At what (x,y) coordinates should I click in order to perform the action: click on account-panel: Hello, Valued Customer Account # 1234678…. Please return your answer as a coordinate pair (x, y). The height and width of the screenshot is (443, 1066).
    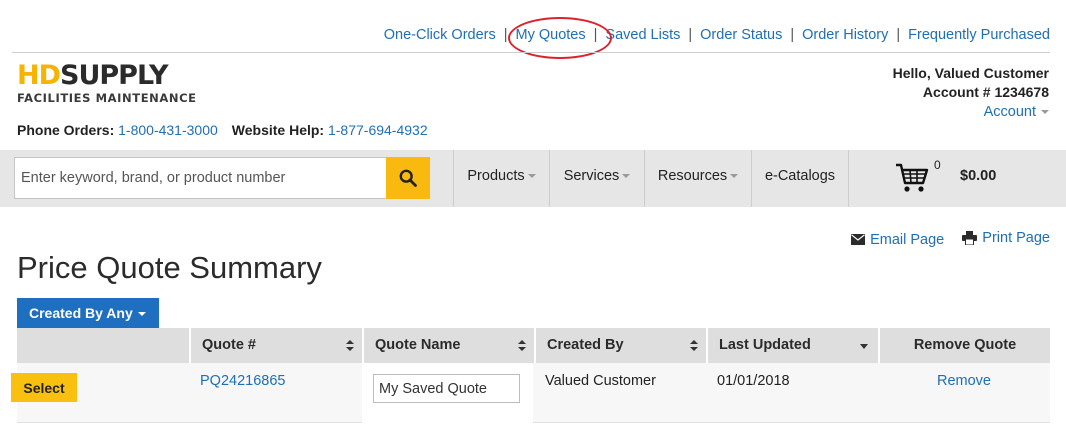
    Looking at the image, I should click on (971, 93).